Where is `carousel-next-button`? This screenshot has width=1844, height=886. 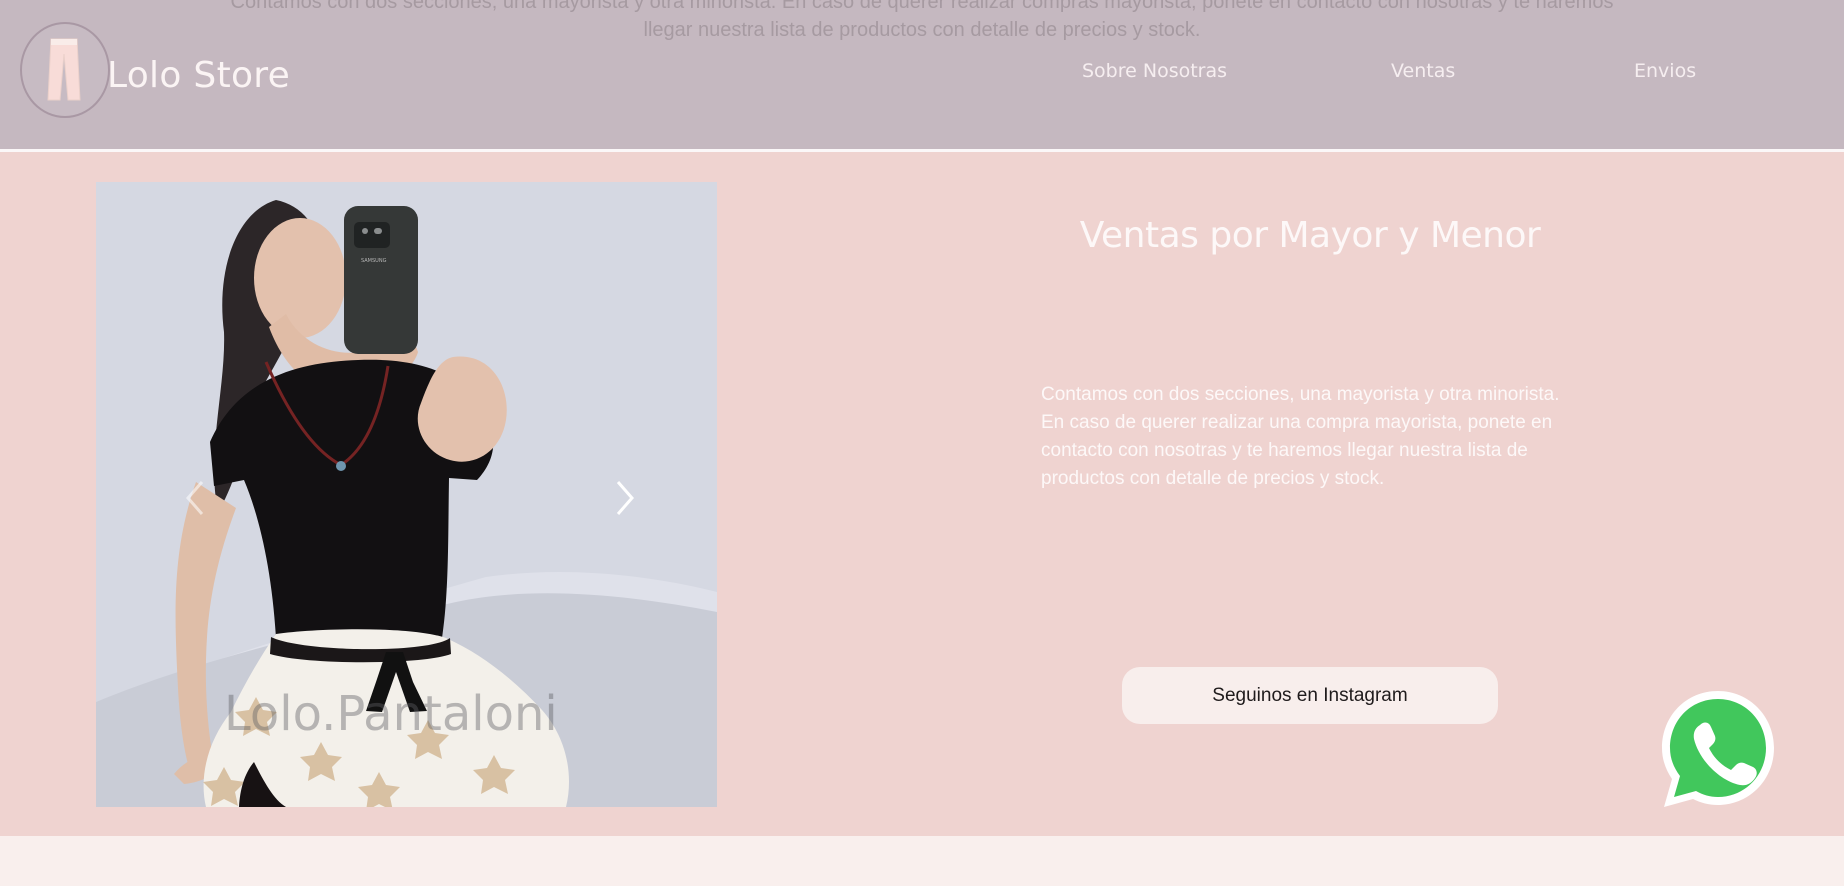 carousel-next-button is located at coordinates (624, 498).